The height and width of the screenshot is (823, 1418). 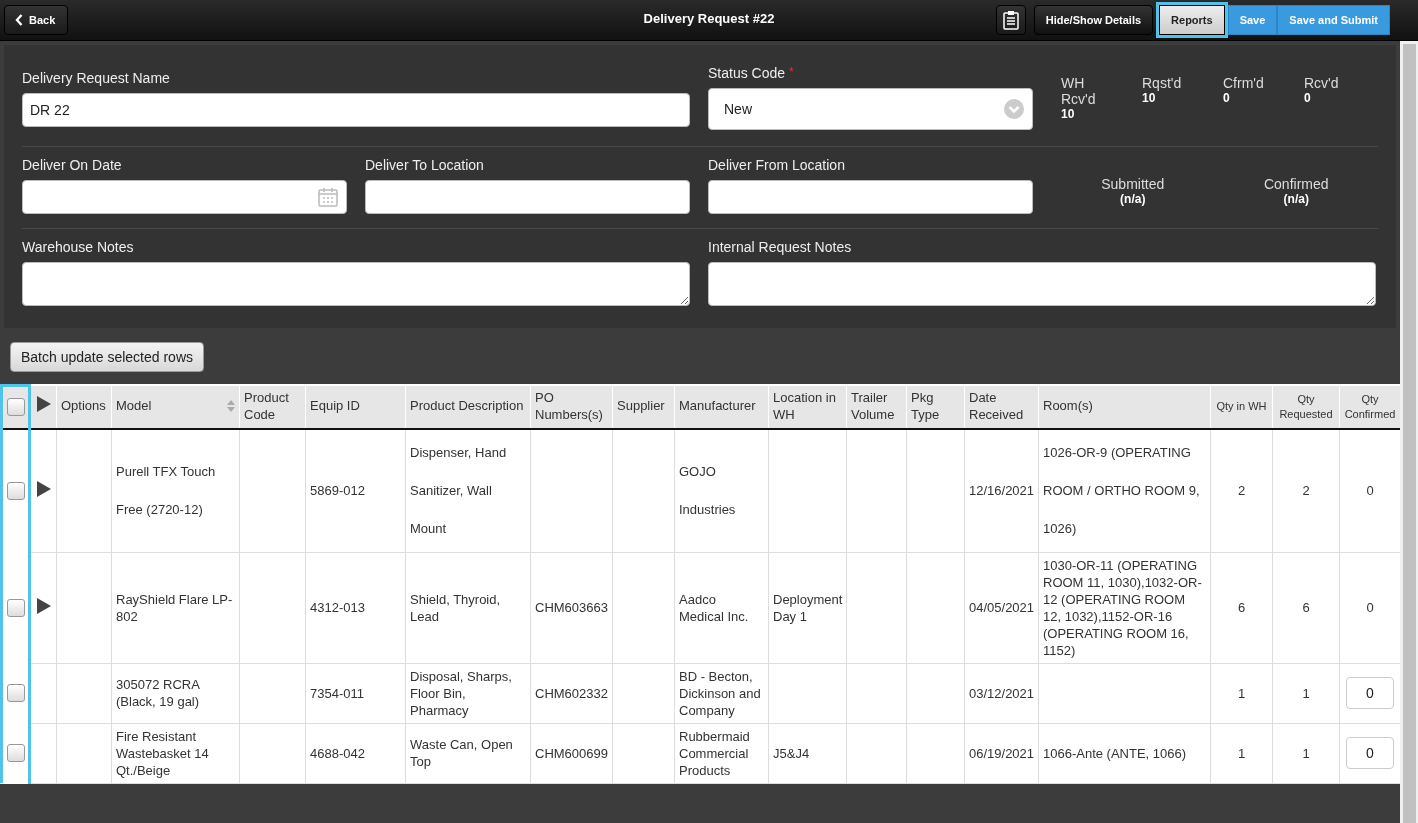 I want to click on column-header: Manufacturer, so click(x=717, y=406).